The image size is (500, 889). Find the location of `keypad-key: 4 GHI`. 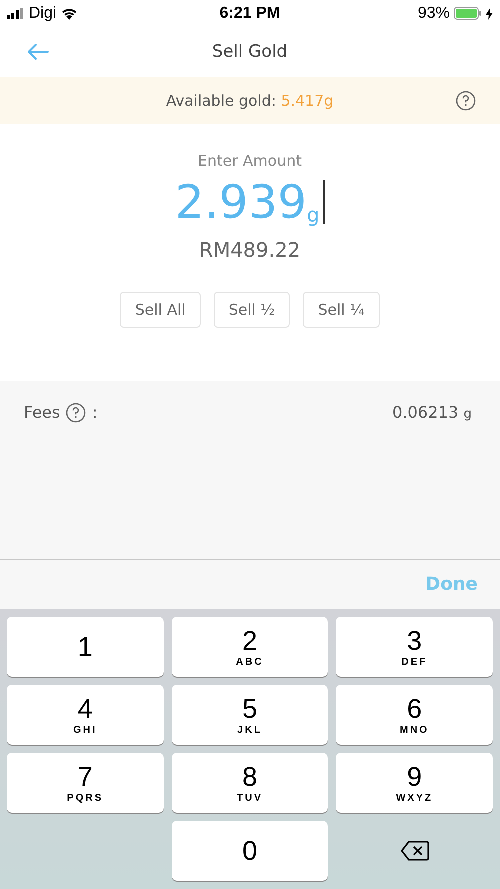

keypad-key: 4 GHI is located at coordinates (85, 715).